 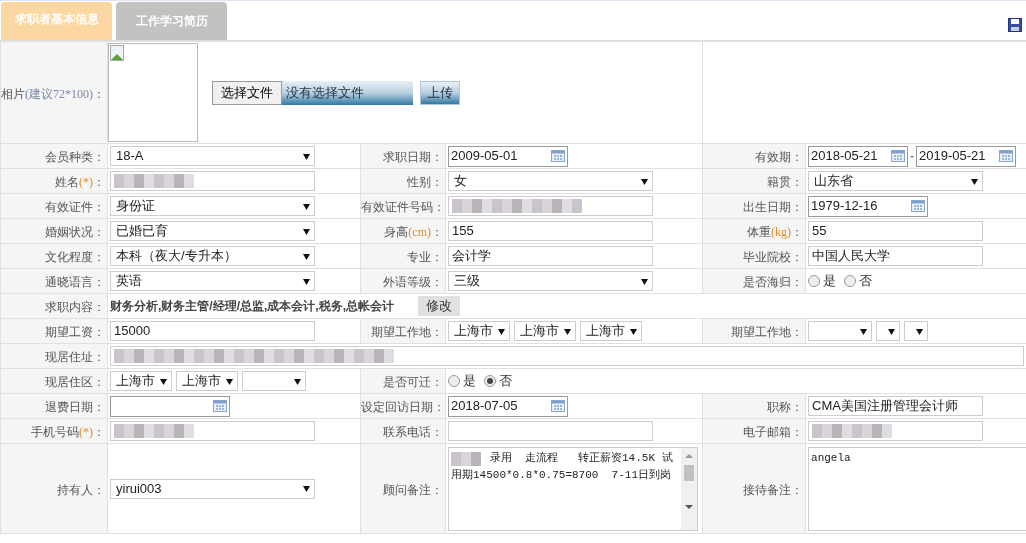 I want to click on text-field: 55, so click(x=896, y=231).